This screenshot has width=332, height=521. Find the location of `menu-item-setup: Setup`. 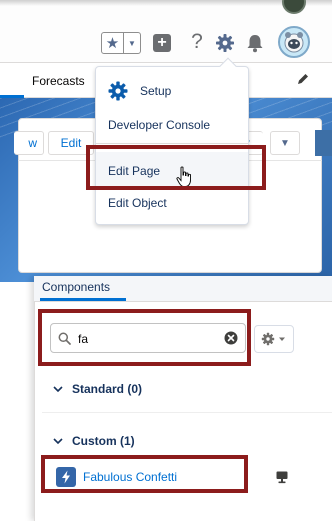

menu-item-setup: Setup is located at coordinates (172, 91).